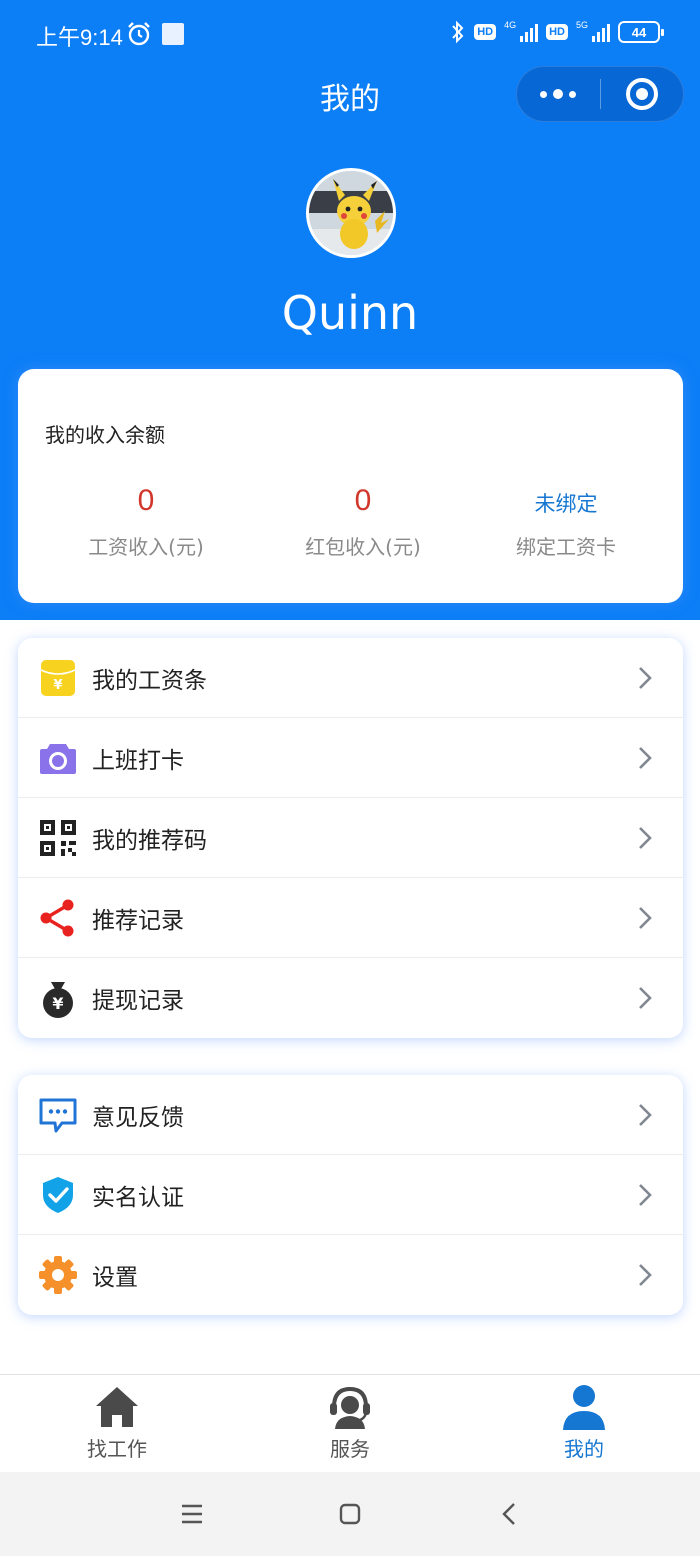 The image size is (700, 1556). Describe the element at coordinates (138, 920) in the screenshot. I see `menu-label-referral-records: 推荐记录` at that location.